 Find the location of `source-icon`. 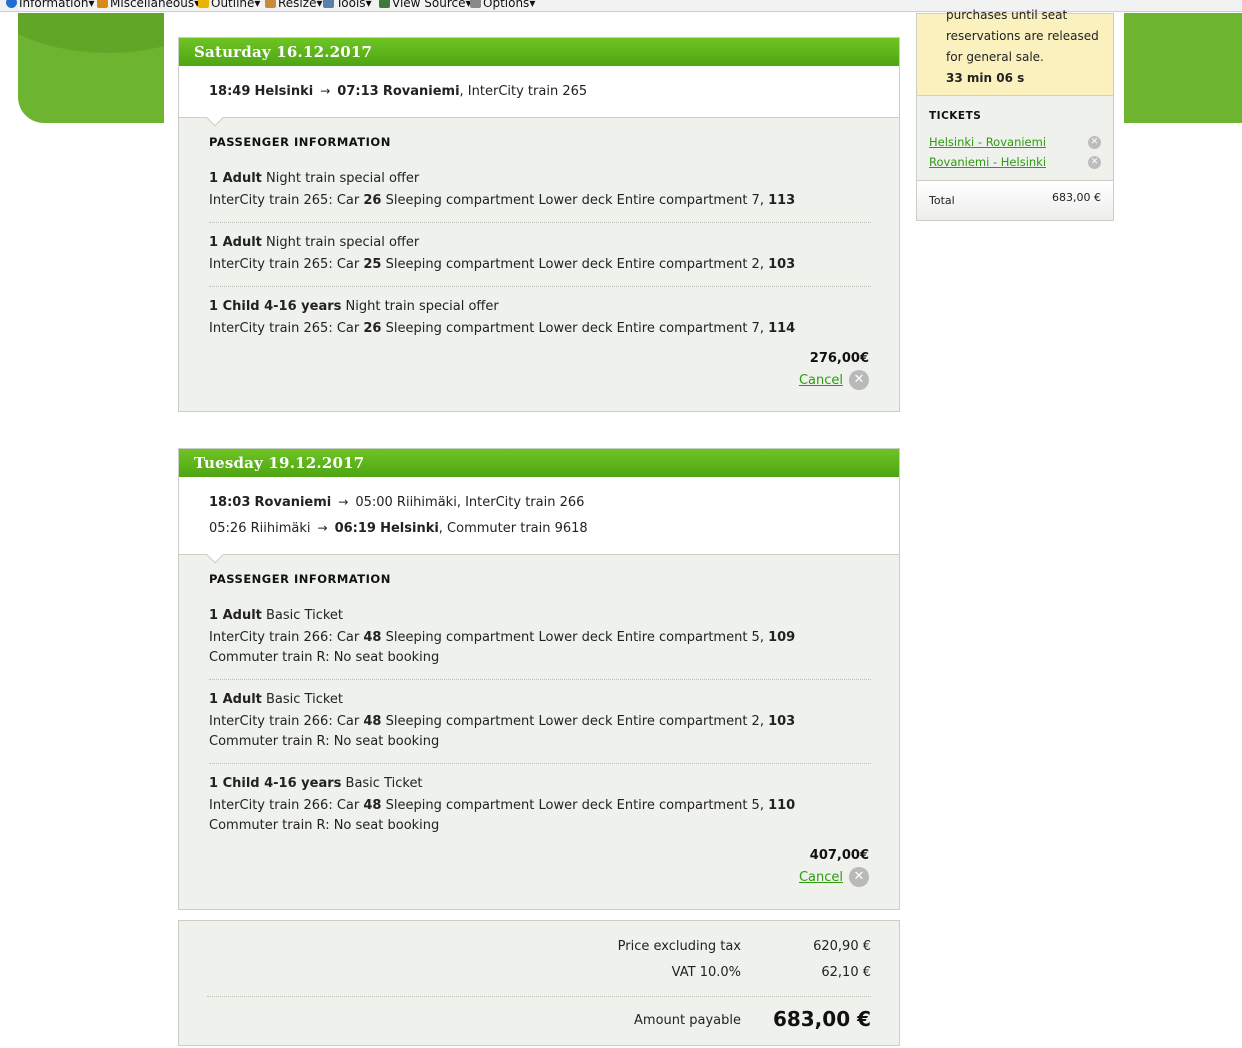

source-icon is located at coordinates (384, 4).